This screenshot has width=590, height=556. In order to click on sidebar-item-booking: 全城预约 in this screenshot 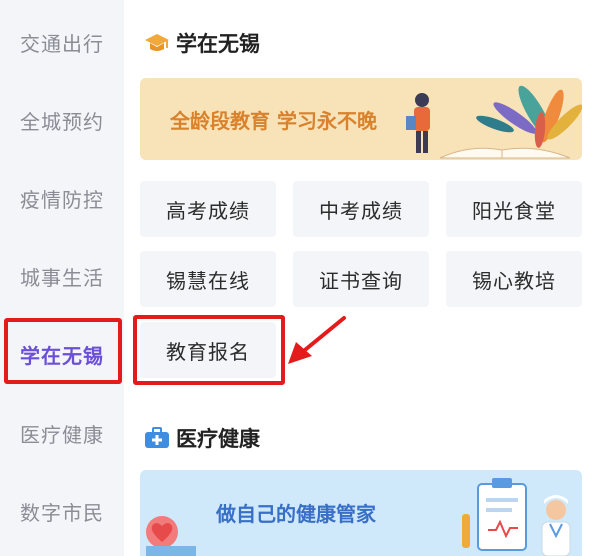, I will do `click(62, 120)`.